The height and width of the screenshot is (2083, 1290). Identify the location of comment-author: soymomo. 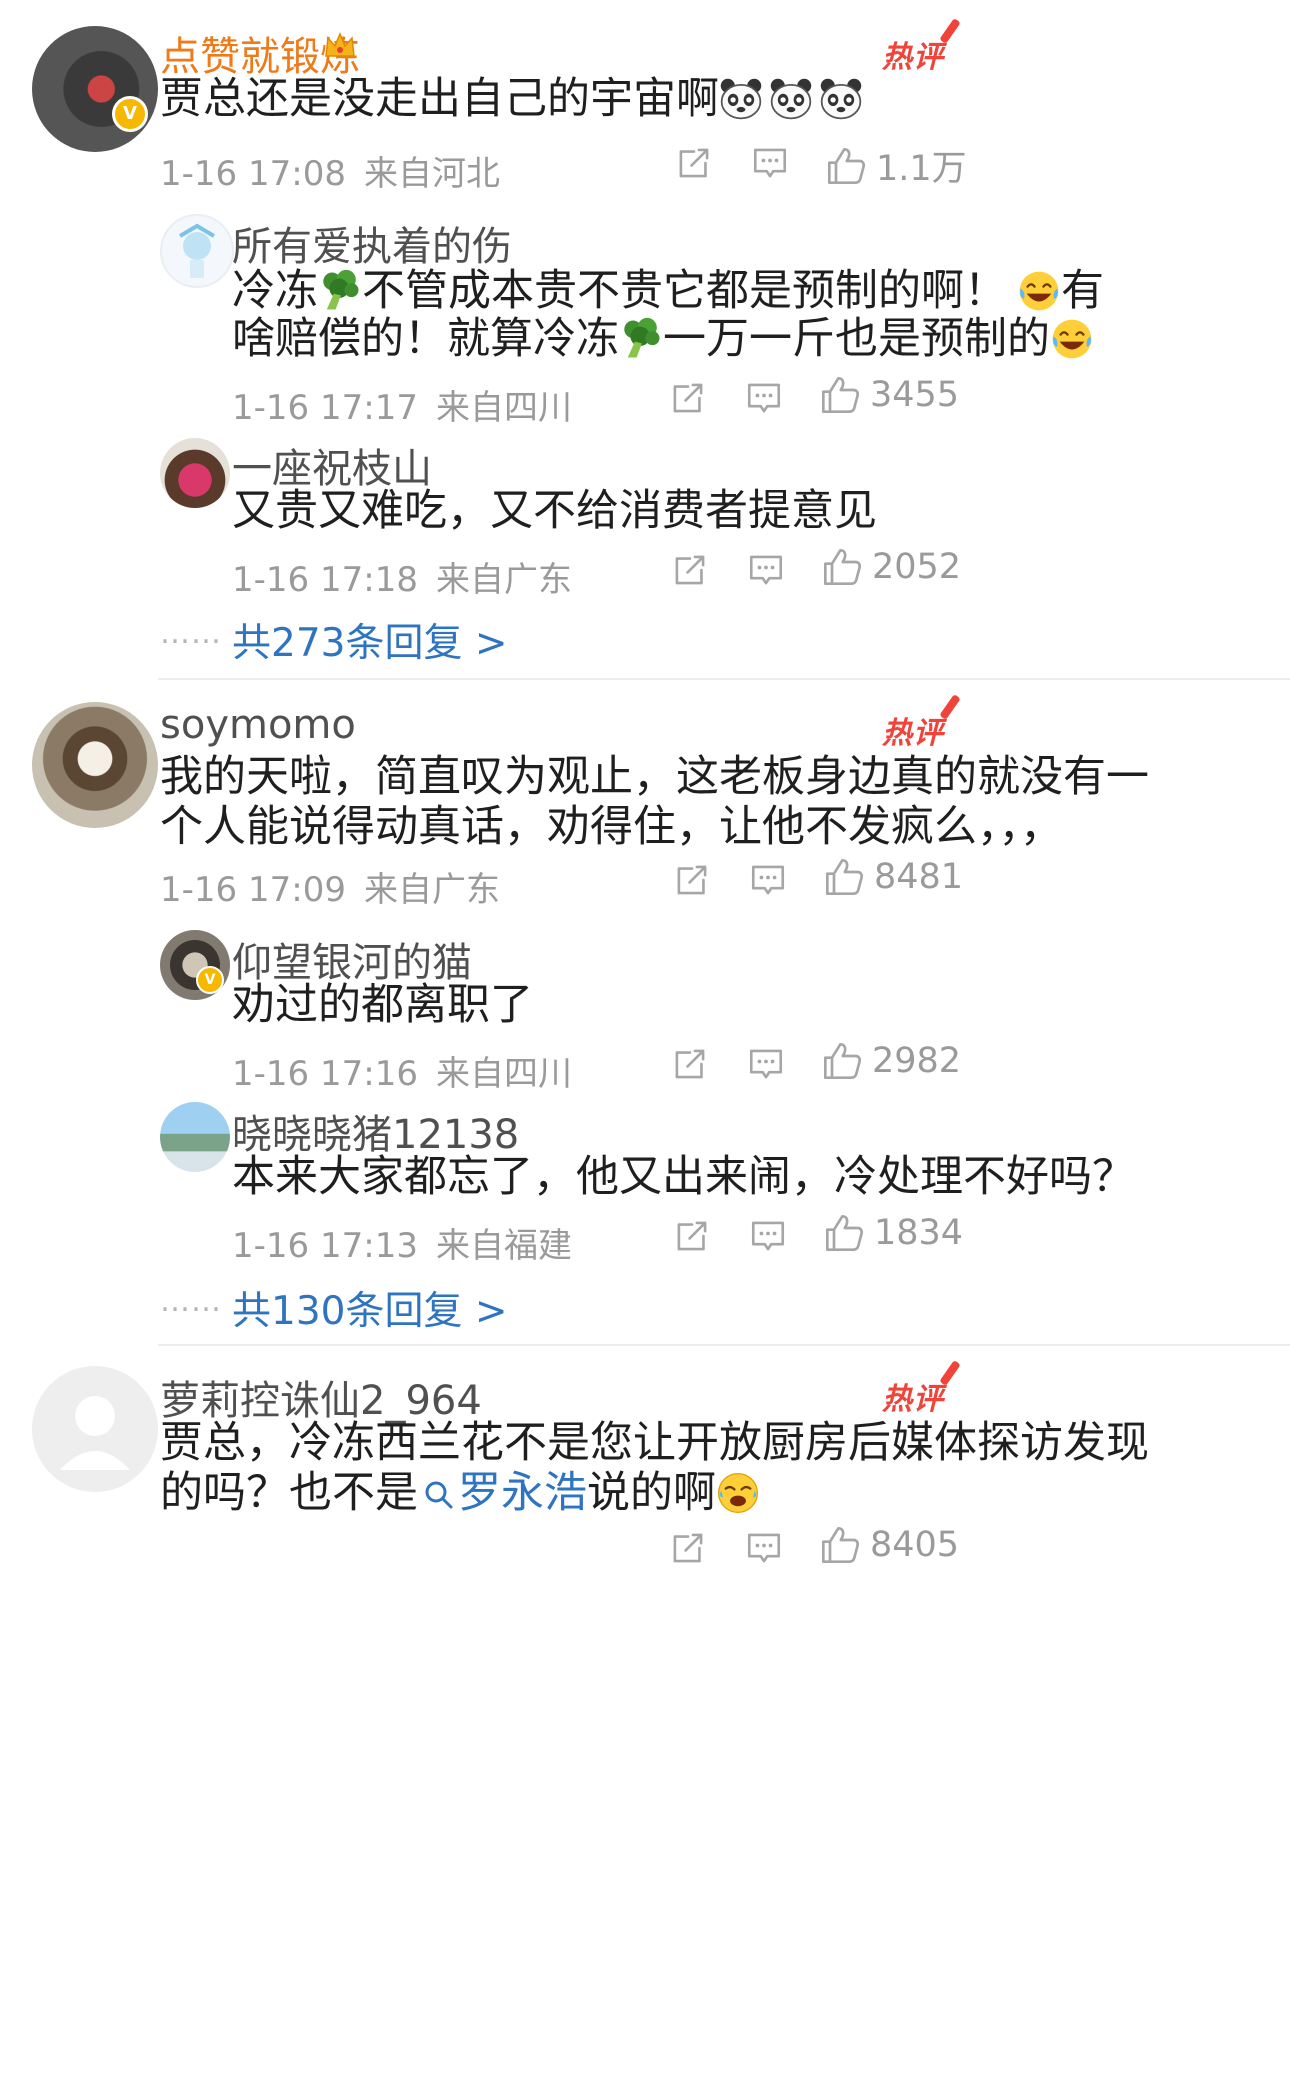
(258, 725).